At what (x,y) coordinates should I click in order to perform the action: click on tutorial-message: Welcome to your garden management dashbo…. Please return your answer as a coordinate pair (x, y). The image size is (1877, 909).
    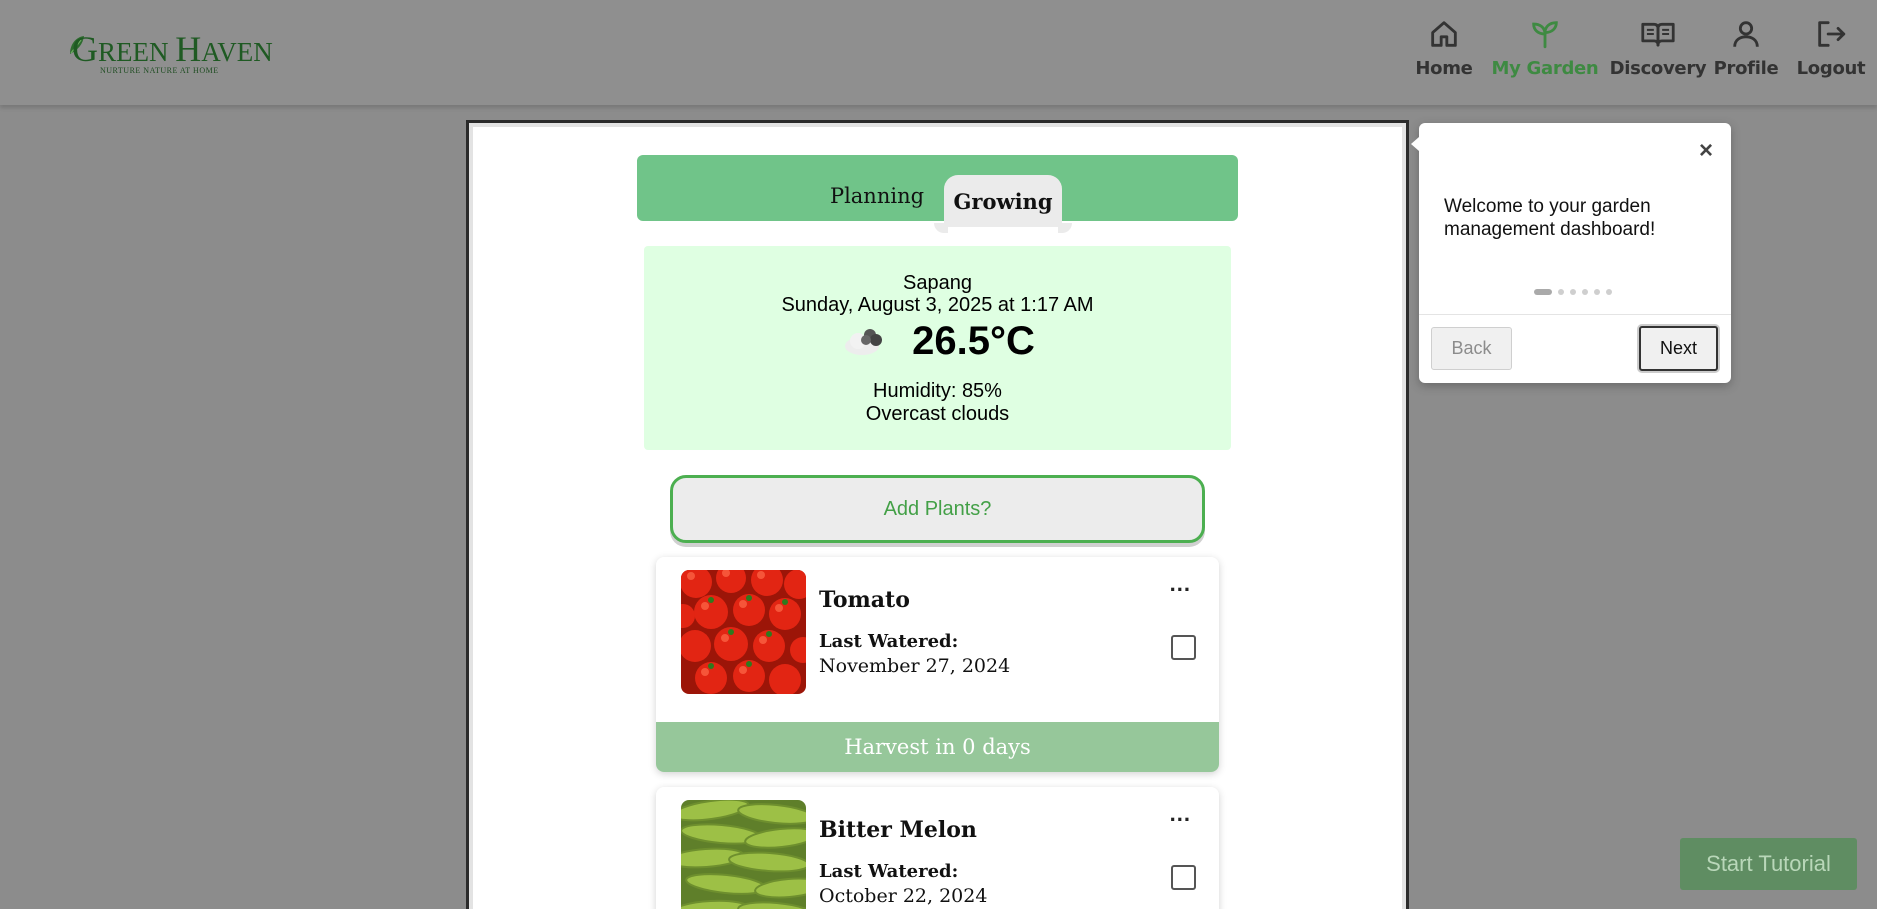
    Looking at the image, I should click on (1550, 218).